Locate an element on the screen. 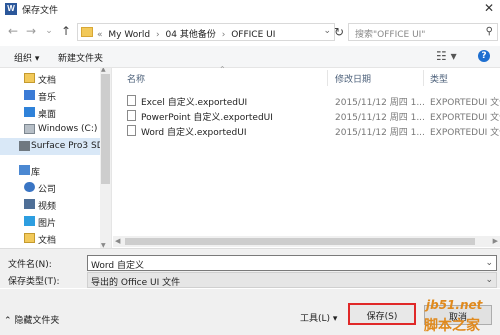 The image size is (500, 335). hide-folders-label: 隐藏文件夹 is located at coordinates (37, 321).